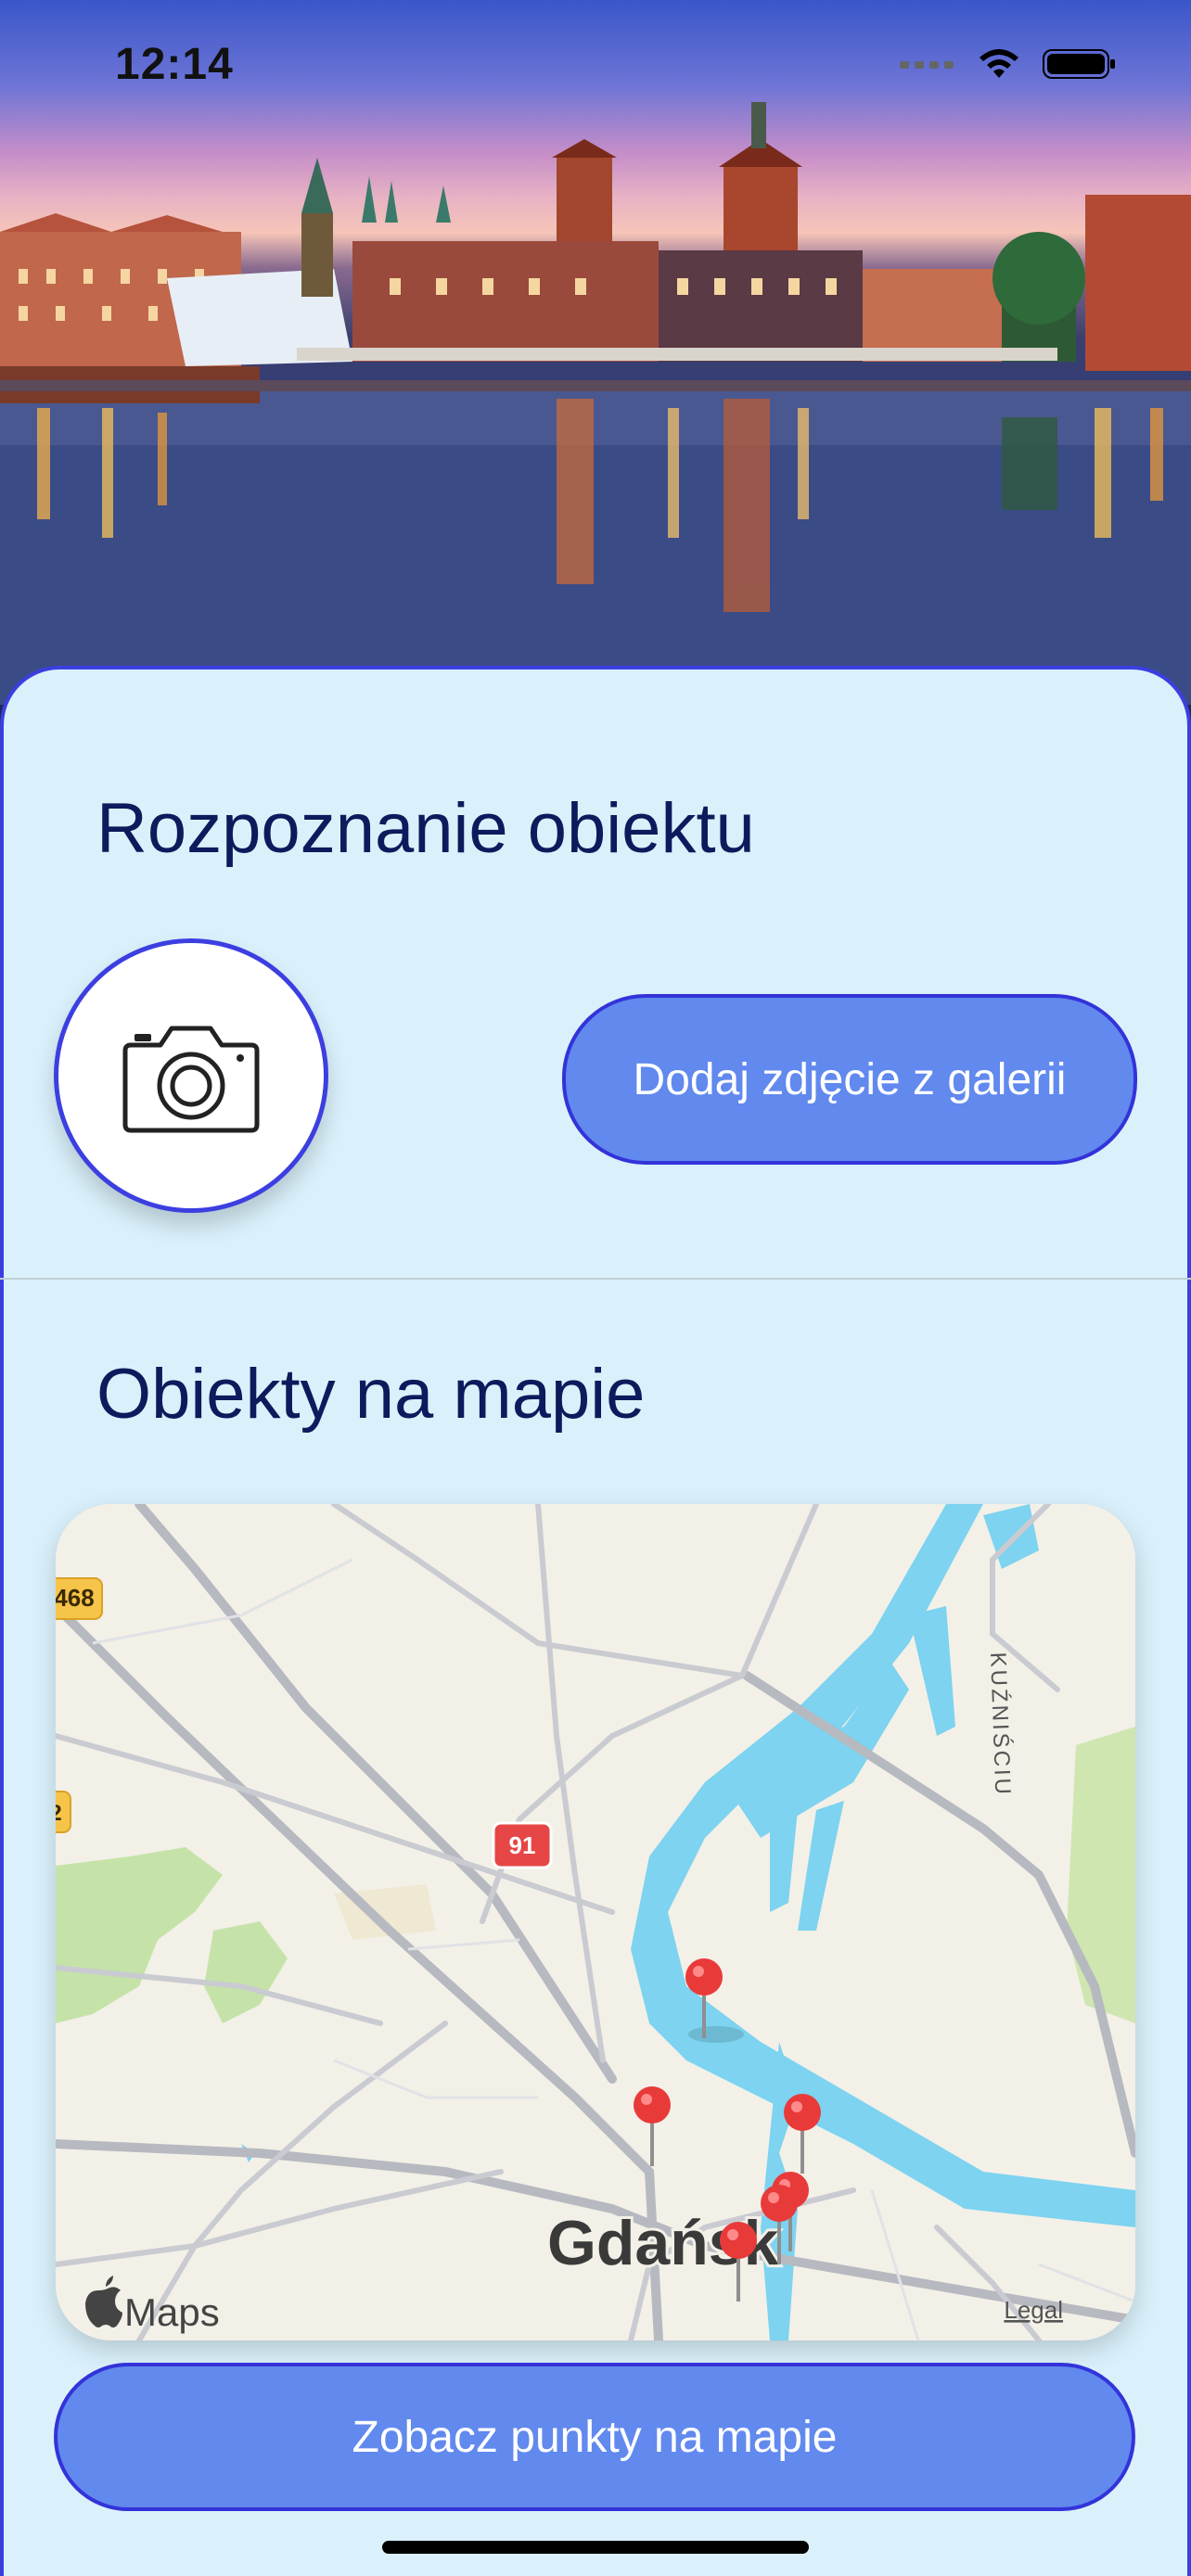  I want to click on section-divider, so click(595, 1279).